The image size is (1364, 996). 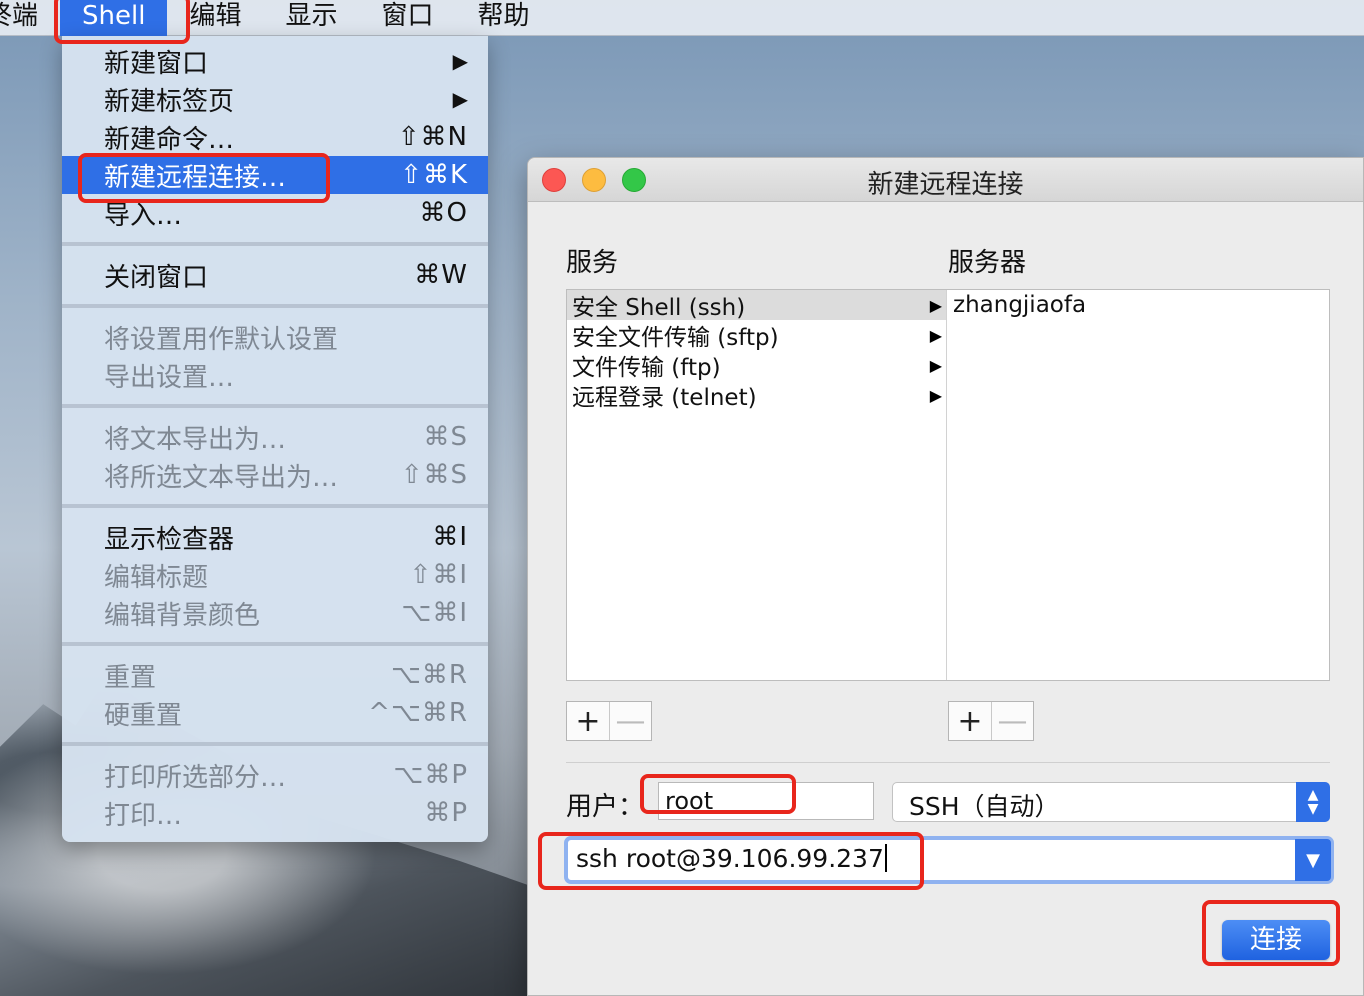 What do you see at coordinates (1111, 802) in the screenshot?
I see `protocol-select: SSH（自动） ▲ ▼` at bounding box center [1111, 802].